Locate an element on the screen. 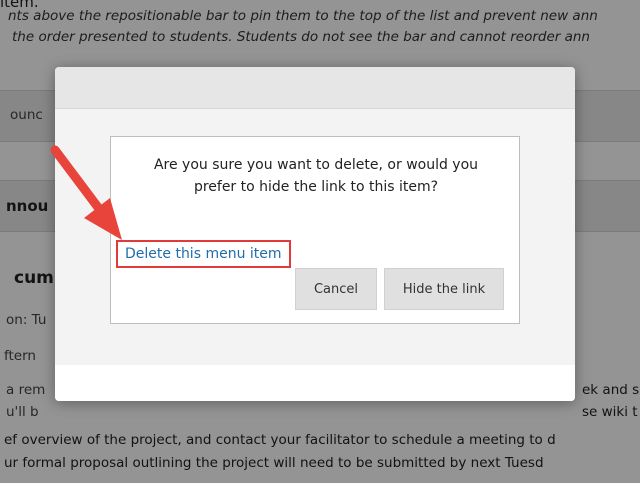 This screenshot has height=483, width=640. hide-link-button: Hide the link is located at coordinates (444, 289).